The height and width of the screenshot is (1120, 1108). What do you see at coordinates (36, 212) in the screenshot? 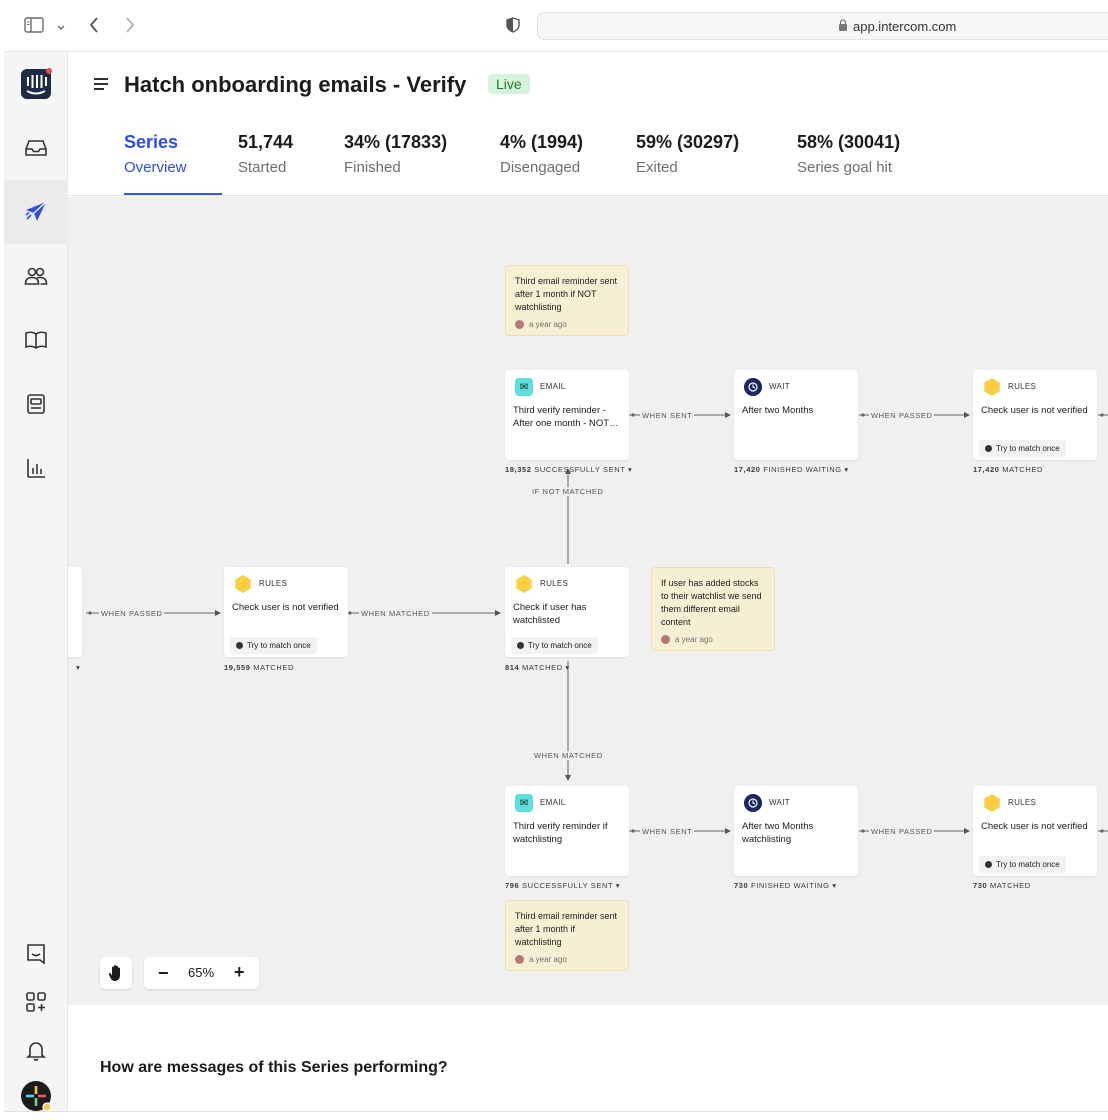
I see `outbound-nav` at bounding box center [36, 212].